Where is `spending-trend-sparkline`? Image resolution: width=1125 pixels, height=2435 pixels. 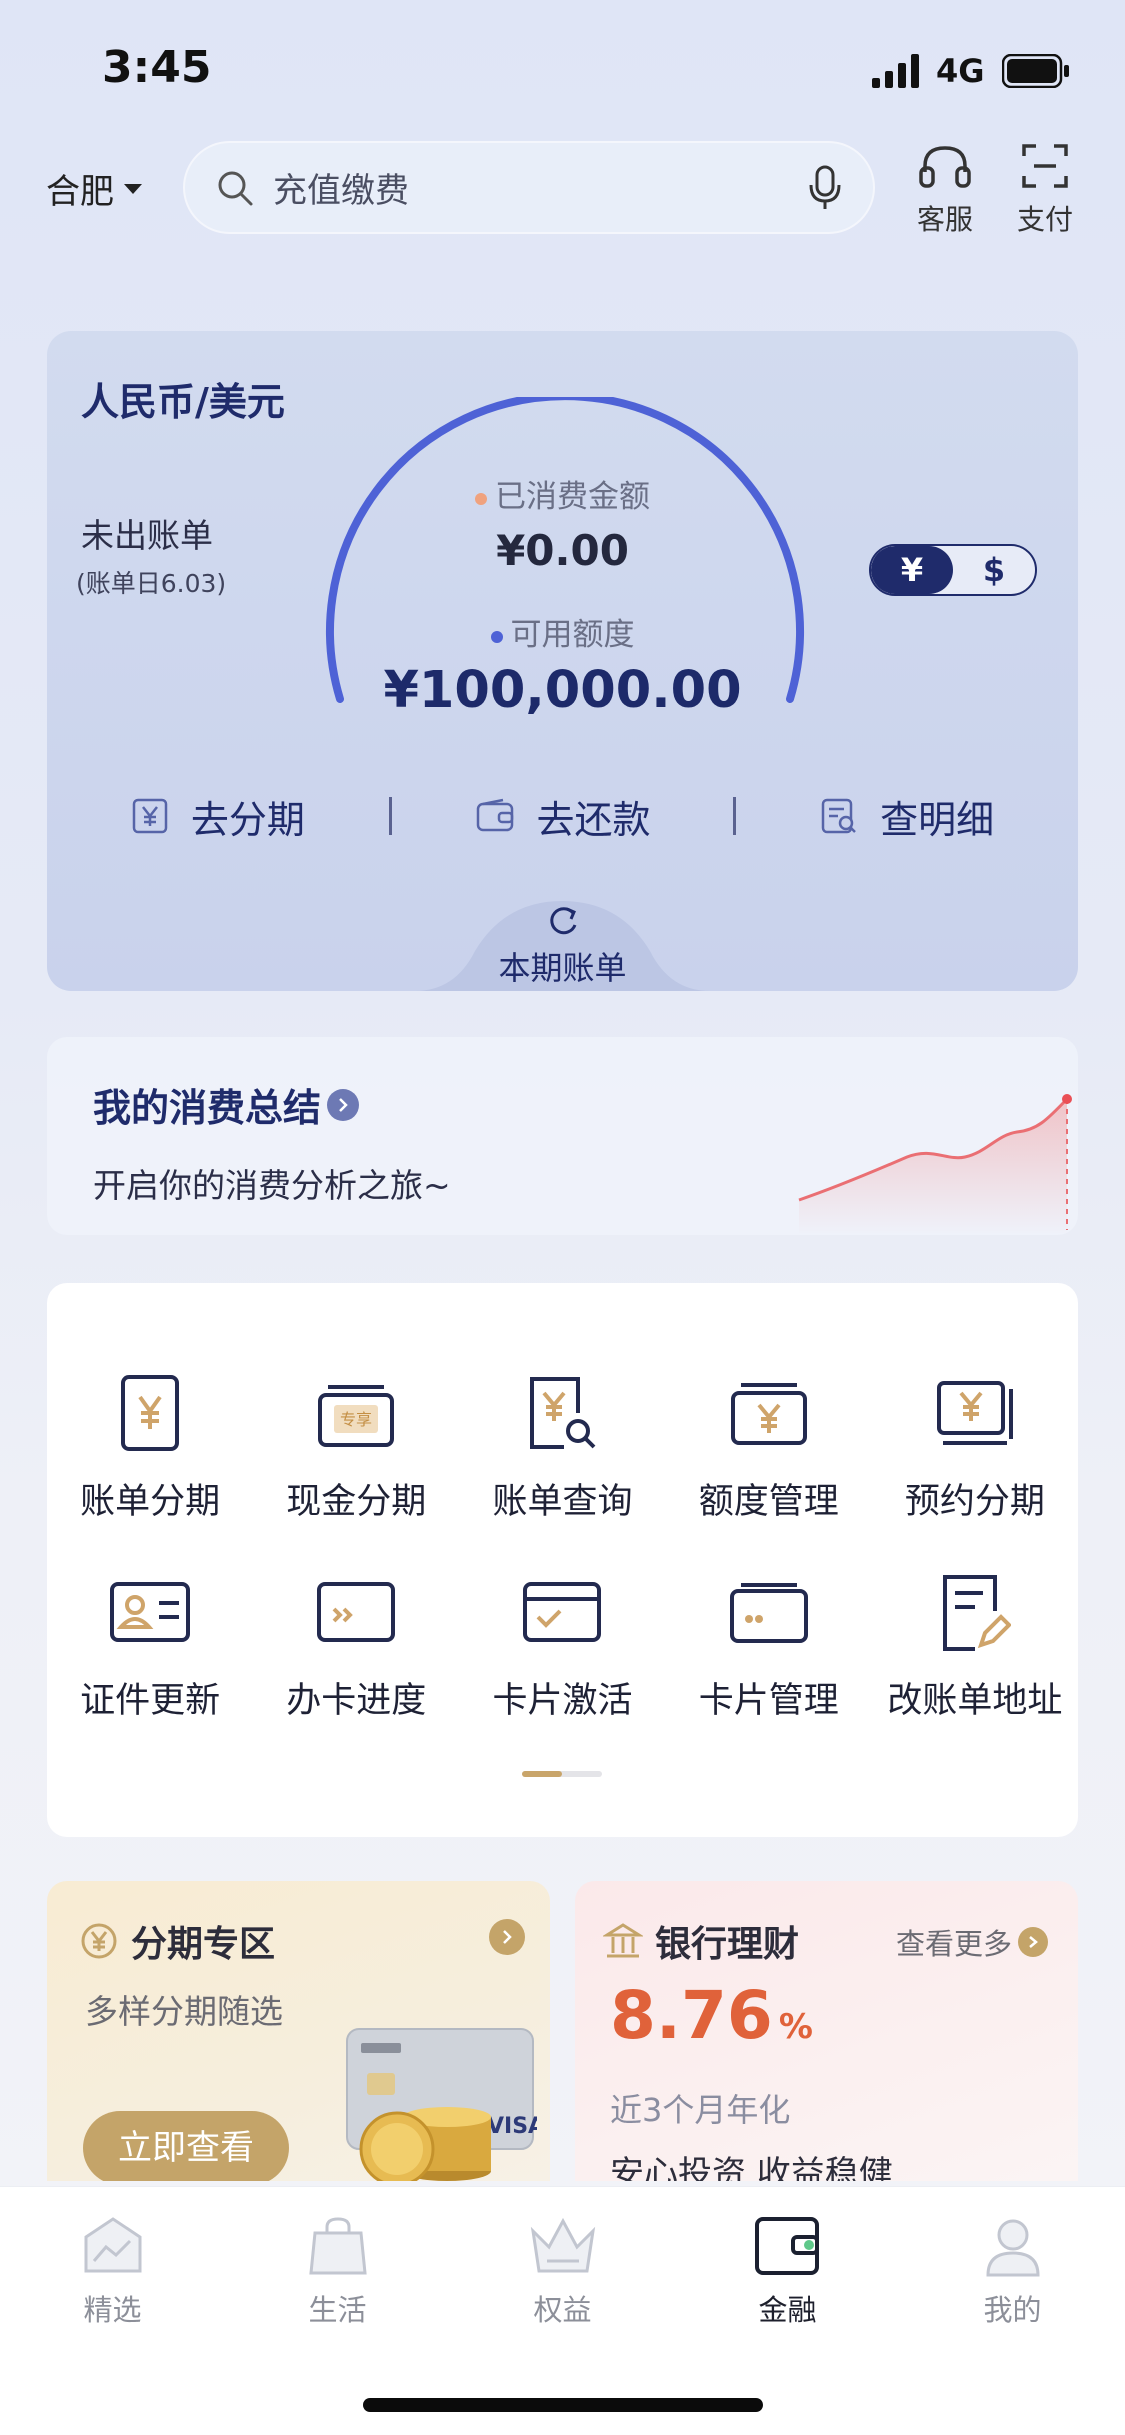 spending-trend-sparkline is located at coordinates (935, 1164).